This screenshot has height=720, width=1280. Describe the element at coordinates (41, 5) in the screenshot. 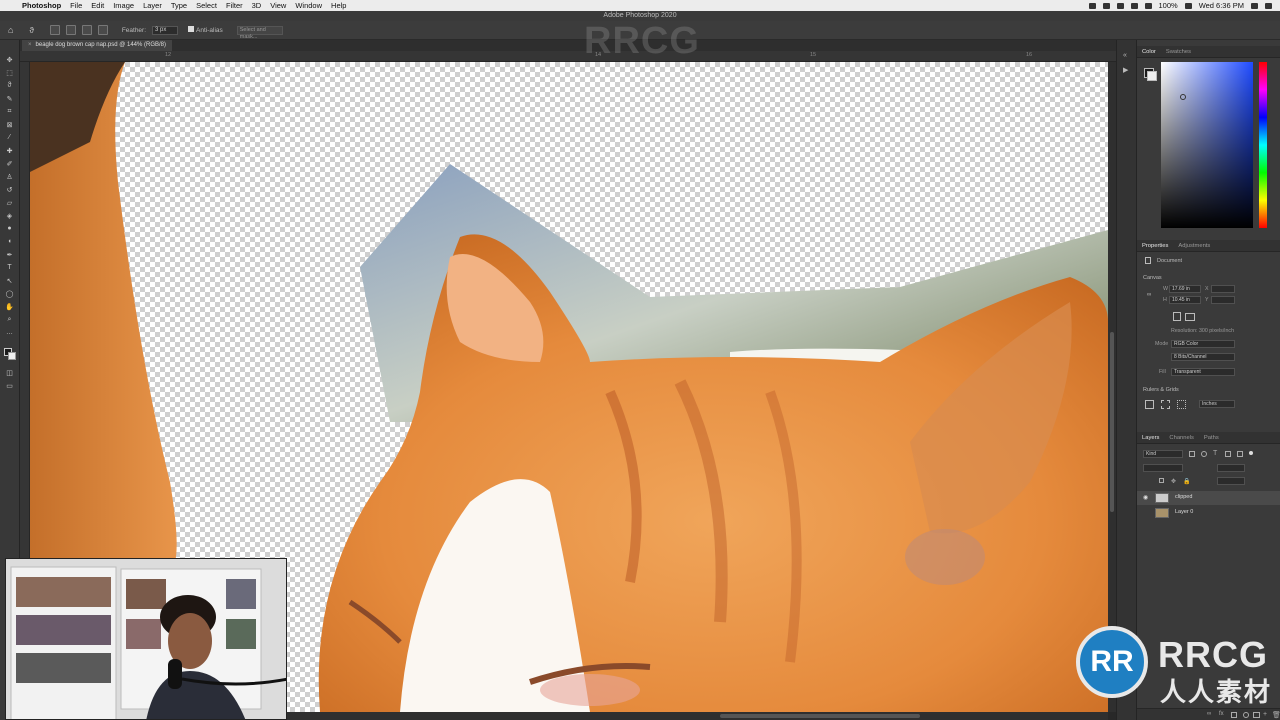

I see `menu-app-name: Photoshop` at that location.